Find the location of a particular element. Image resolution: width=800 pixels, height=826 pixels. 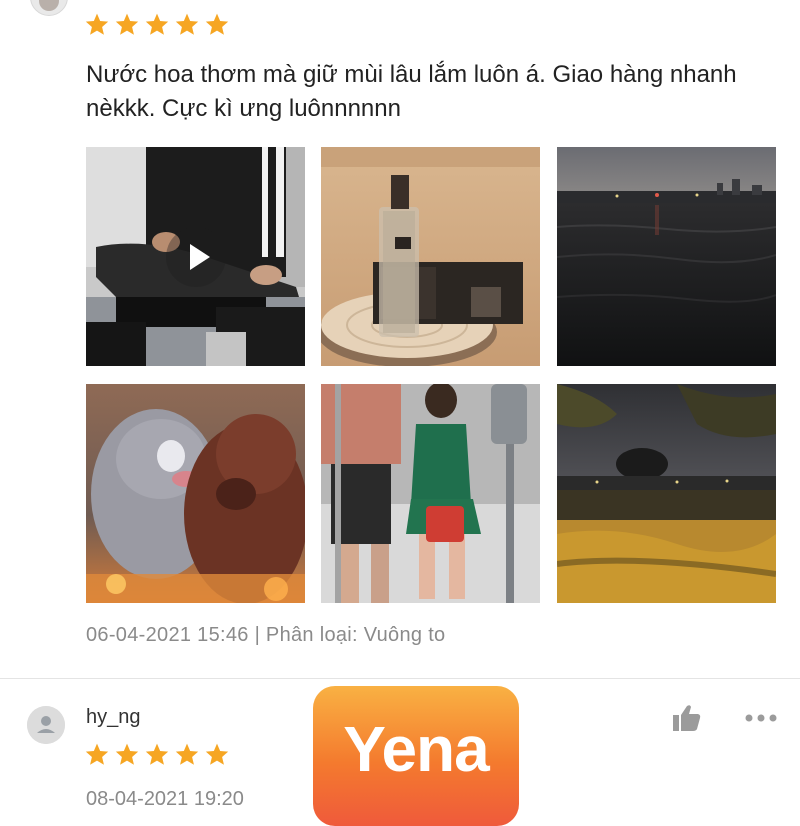

play-icon is located at coordinates (195, 256).